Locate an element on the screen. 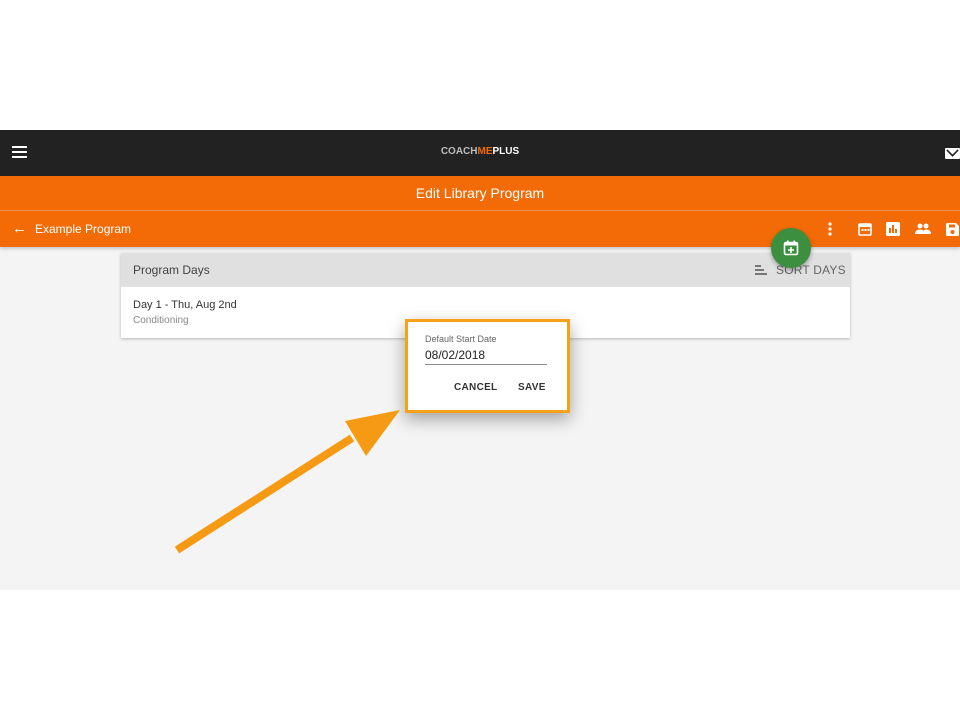 The image size is (960, 720). page-title: Edit Library Program is located at coordinates (480, 193).